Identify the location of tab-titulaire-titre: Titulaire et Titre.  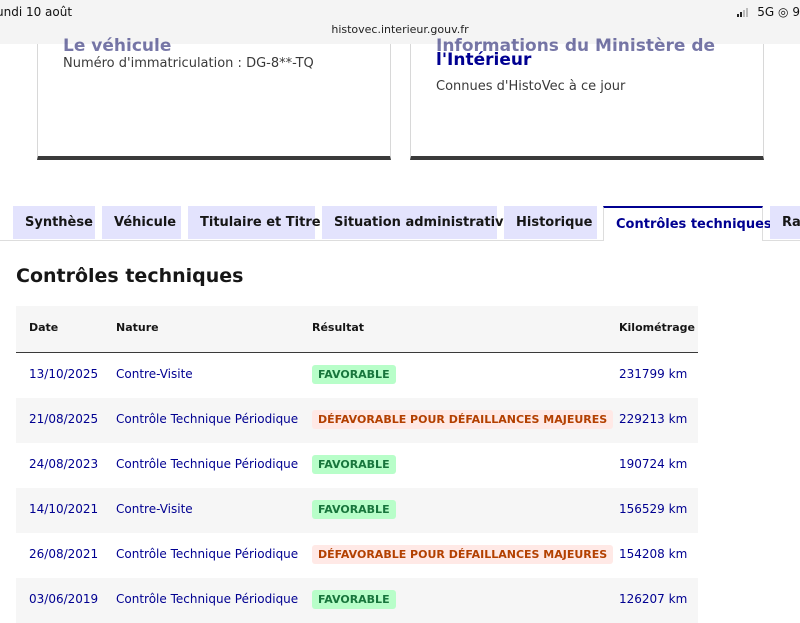
(254, 222).